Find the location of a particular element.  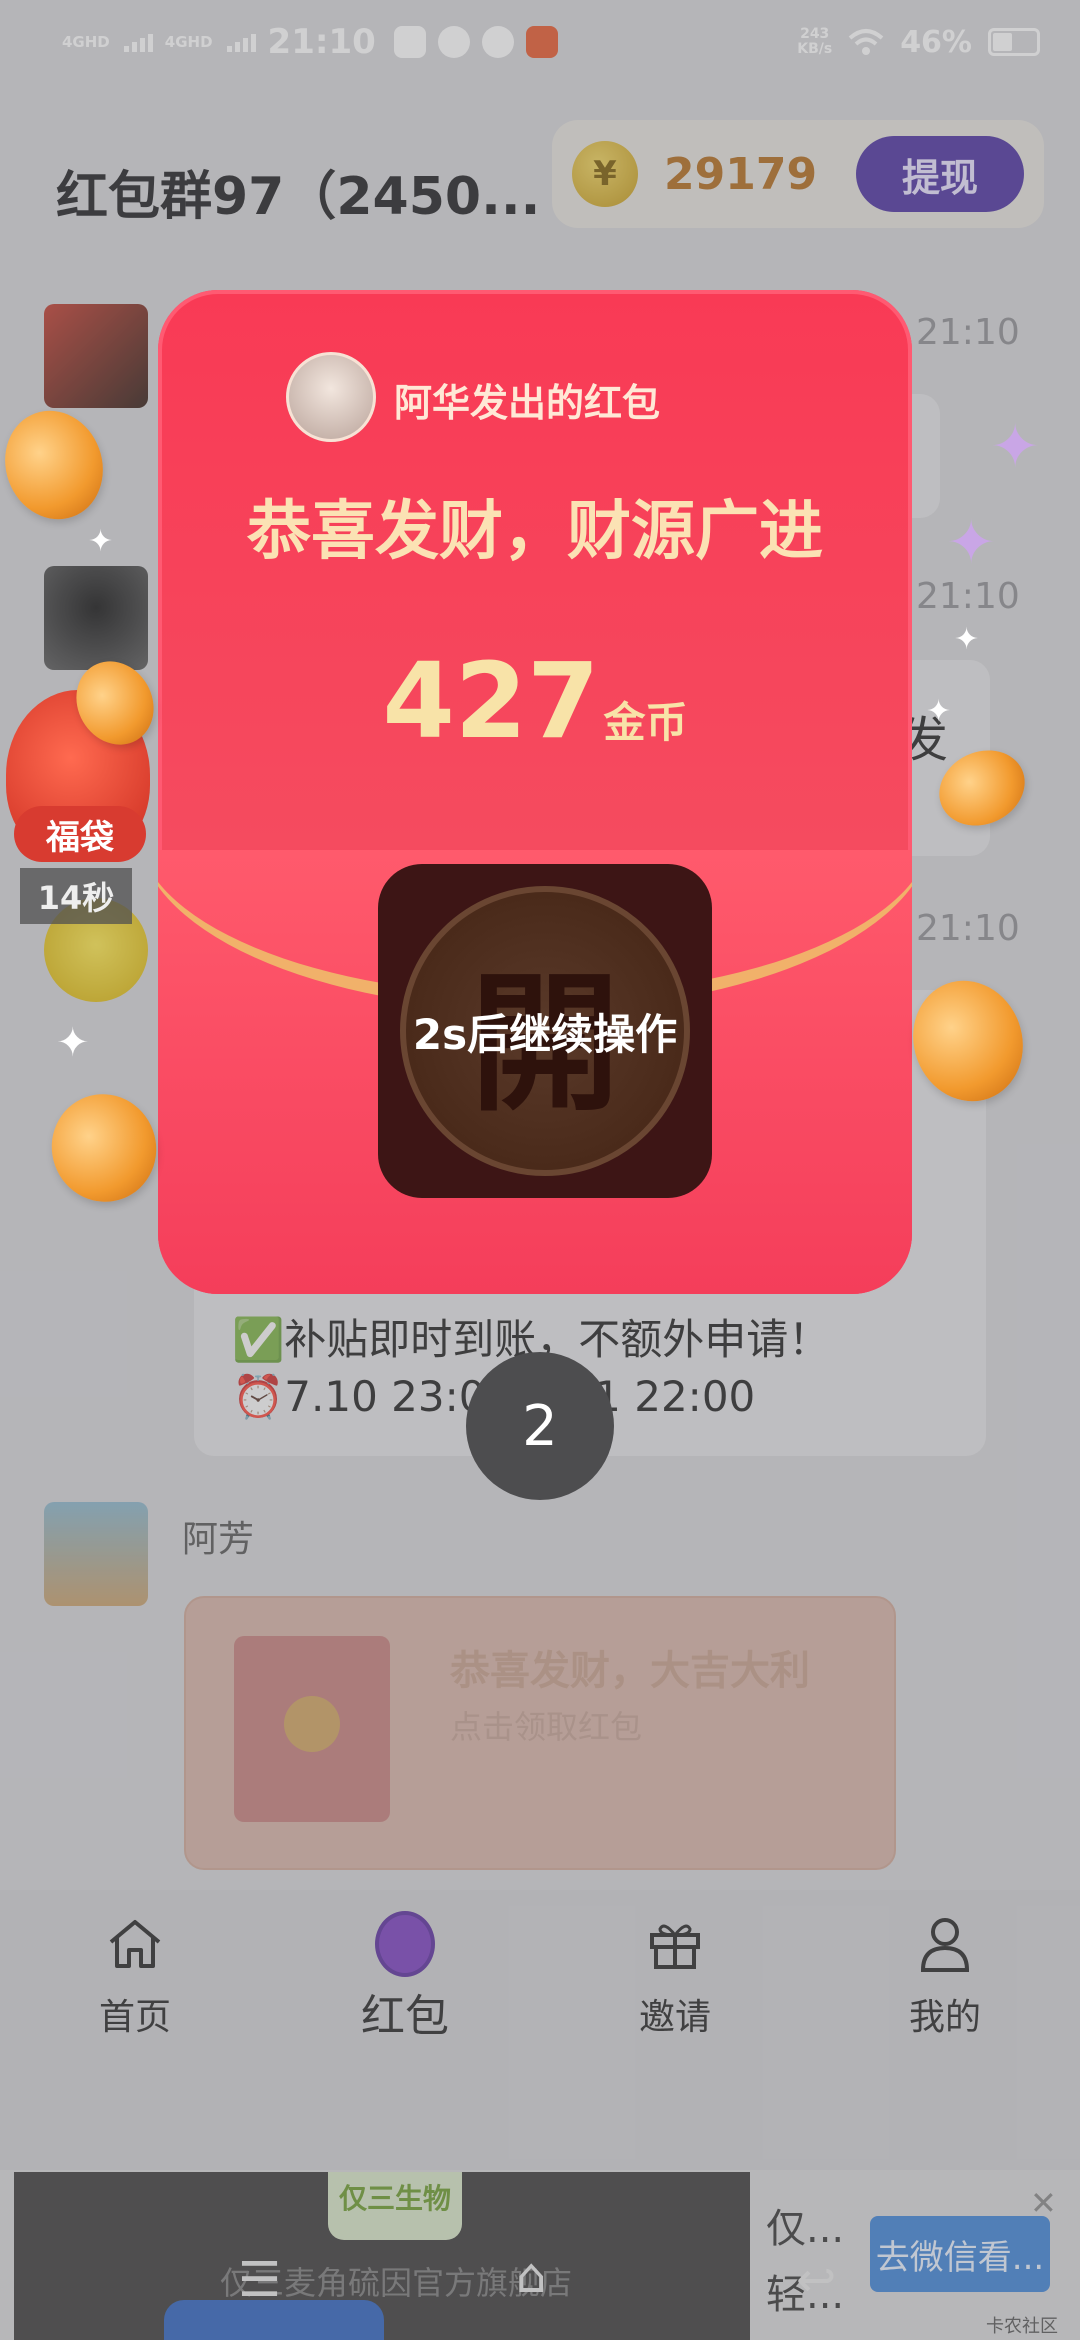

packet-blessing: 恭喜发财，财源广进 is located at coordinates (535, 532).